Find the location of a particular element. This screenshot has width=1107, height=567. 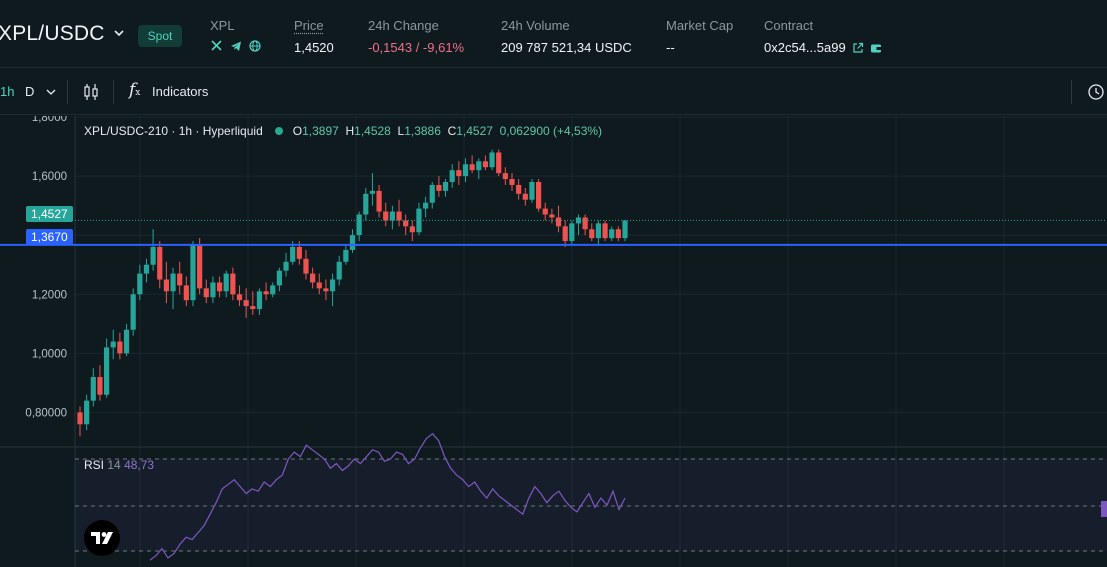

y-tick-label: 1,0000 is located at coordinates (49, 354).